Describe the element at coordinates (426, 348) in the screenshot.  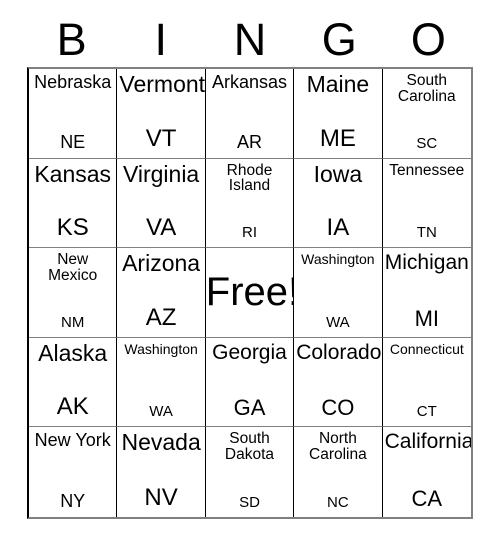
I see `bingo-cell-state-name: Connecticut` at that location.